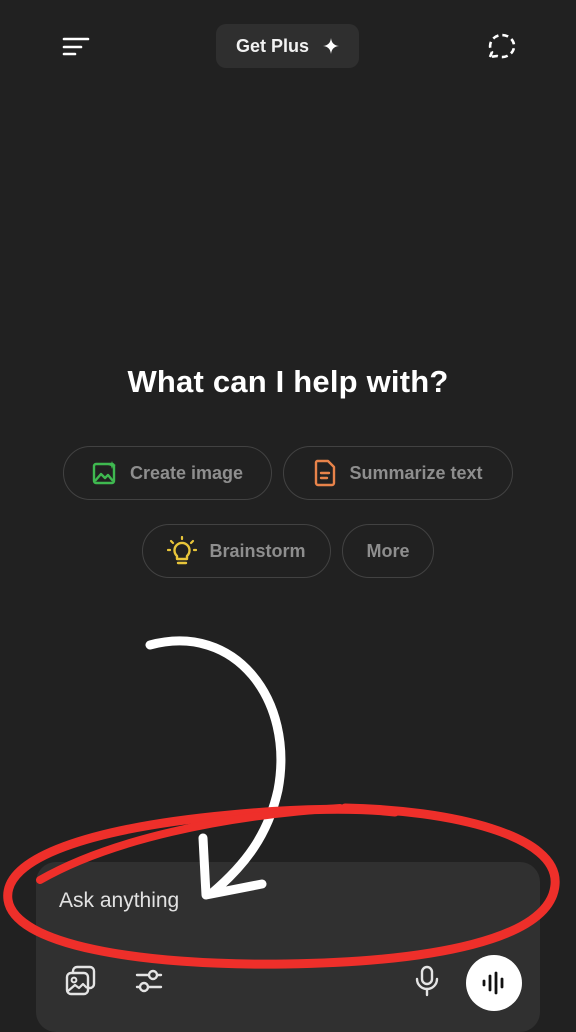  What do you see at coordinates (288, 947) in the screenshot?
I see `composer` at bounding box center [288, 947].